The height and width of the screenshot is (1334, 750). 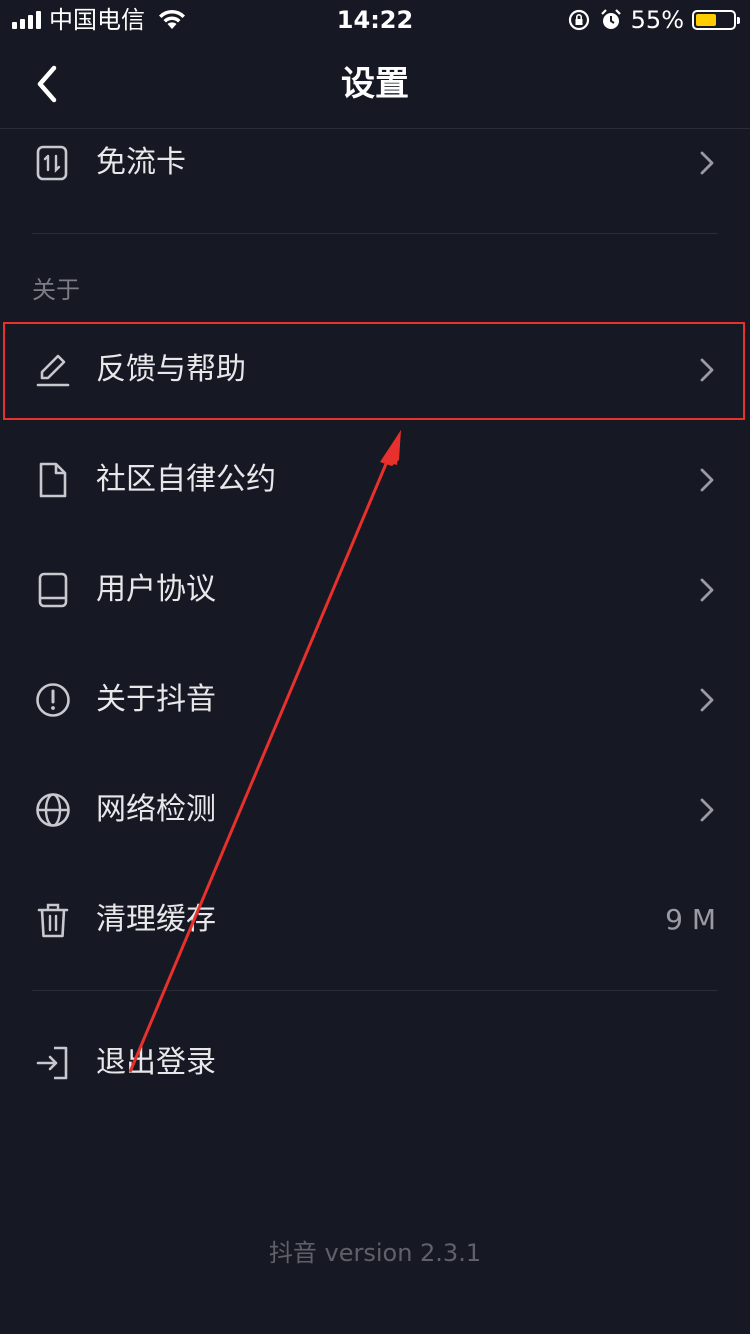 I want to click on page-title: 设置, so click(x=375, y=84).